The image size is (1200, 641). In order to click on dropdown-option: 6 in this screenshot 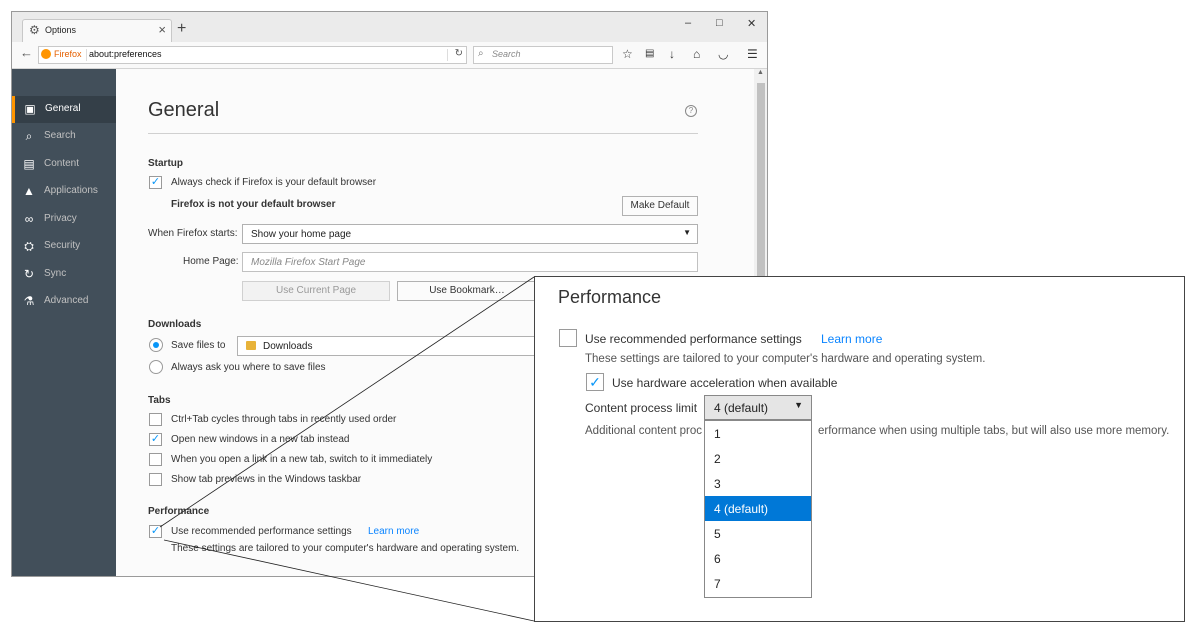, I will do `click(758, 558)`.